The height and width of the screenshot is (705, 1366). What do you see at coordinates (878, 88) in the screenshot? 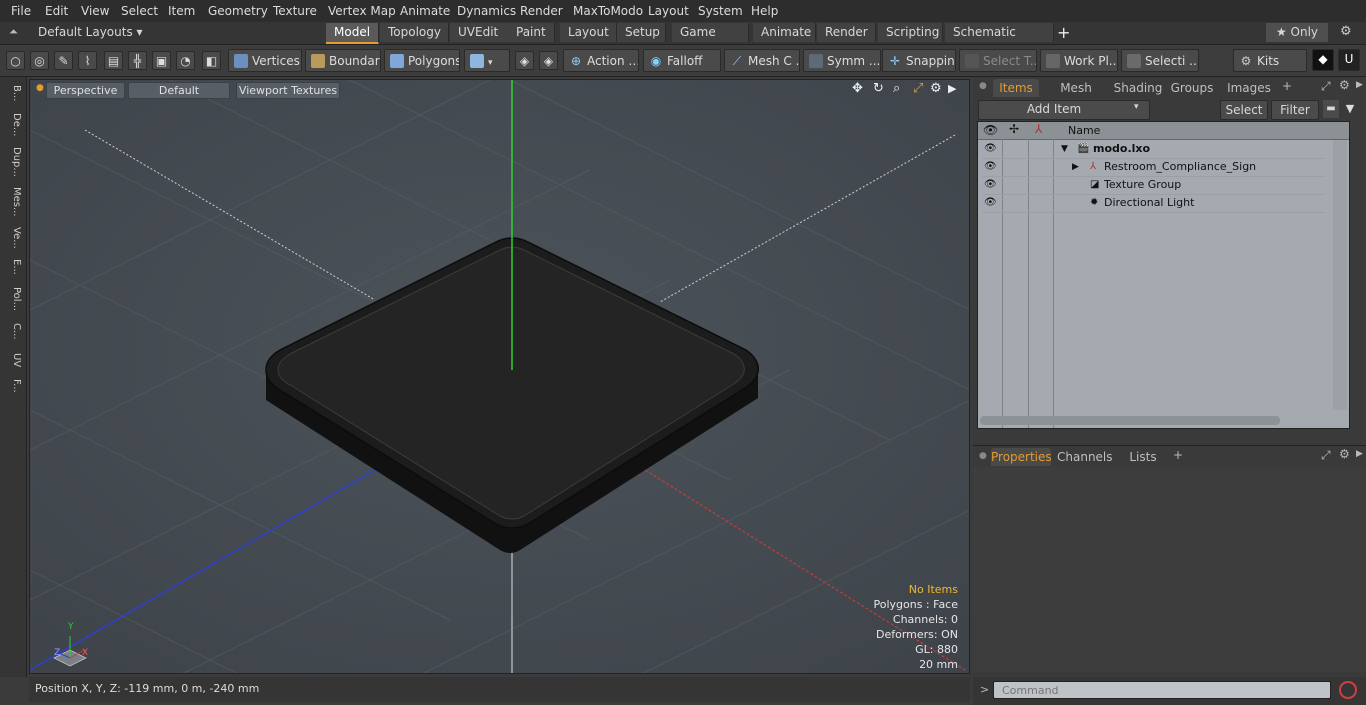
I see `rotate-icon: ↻` at bounding box center [878, 88].